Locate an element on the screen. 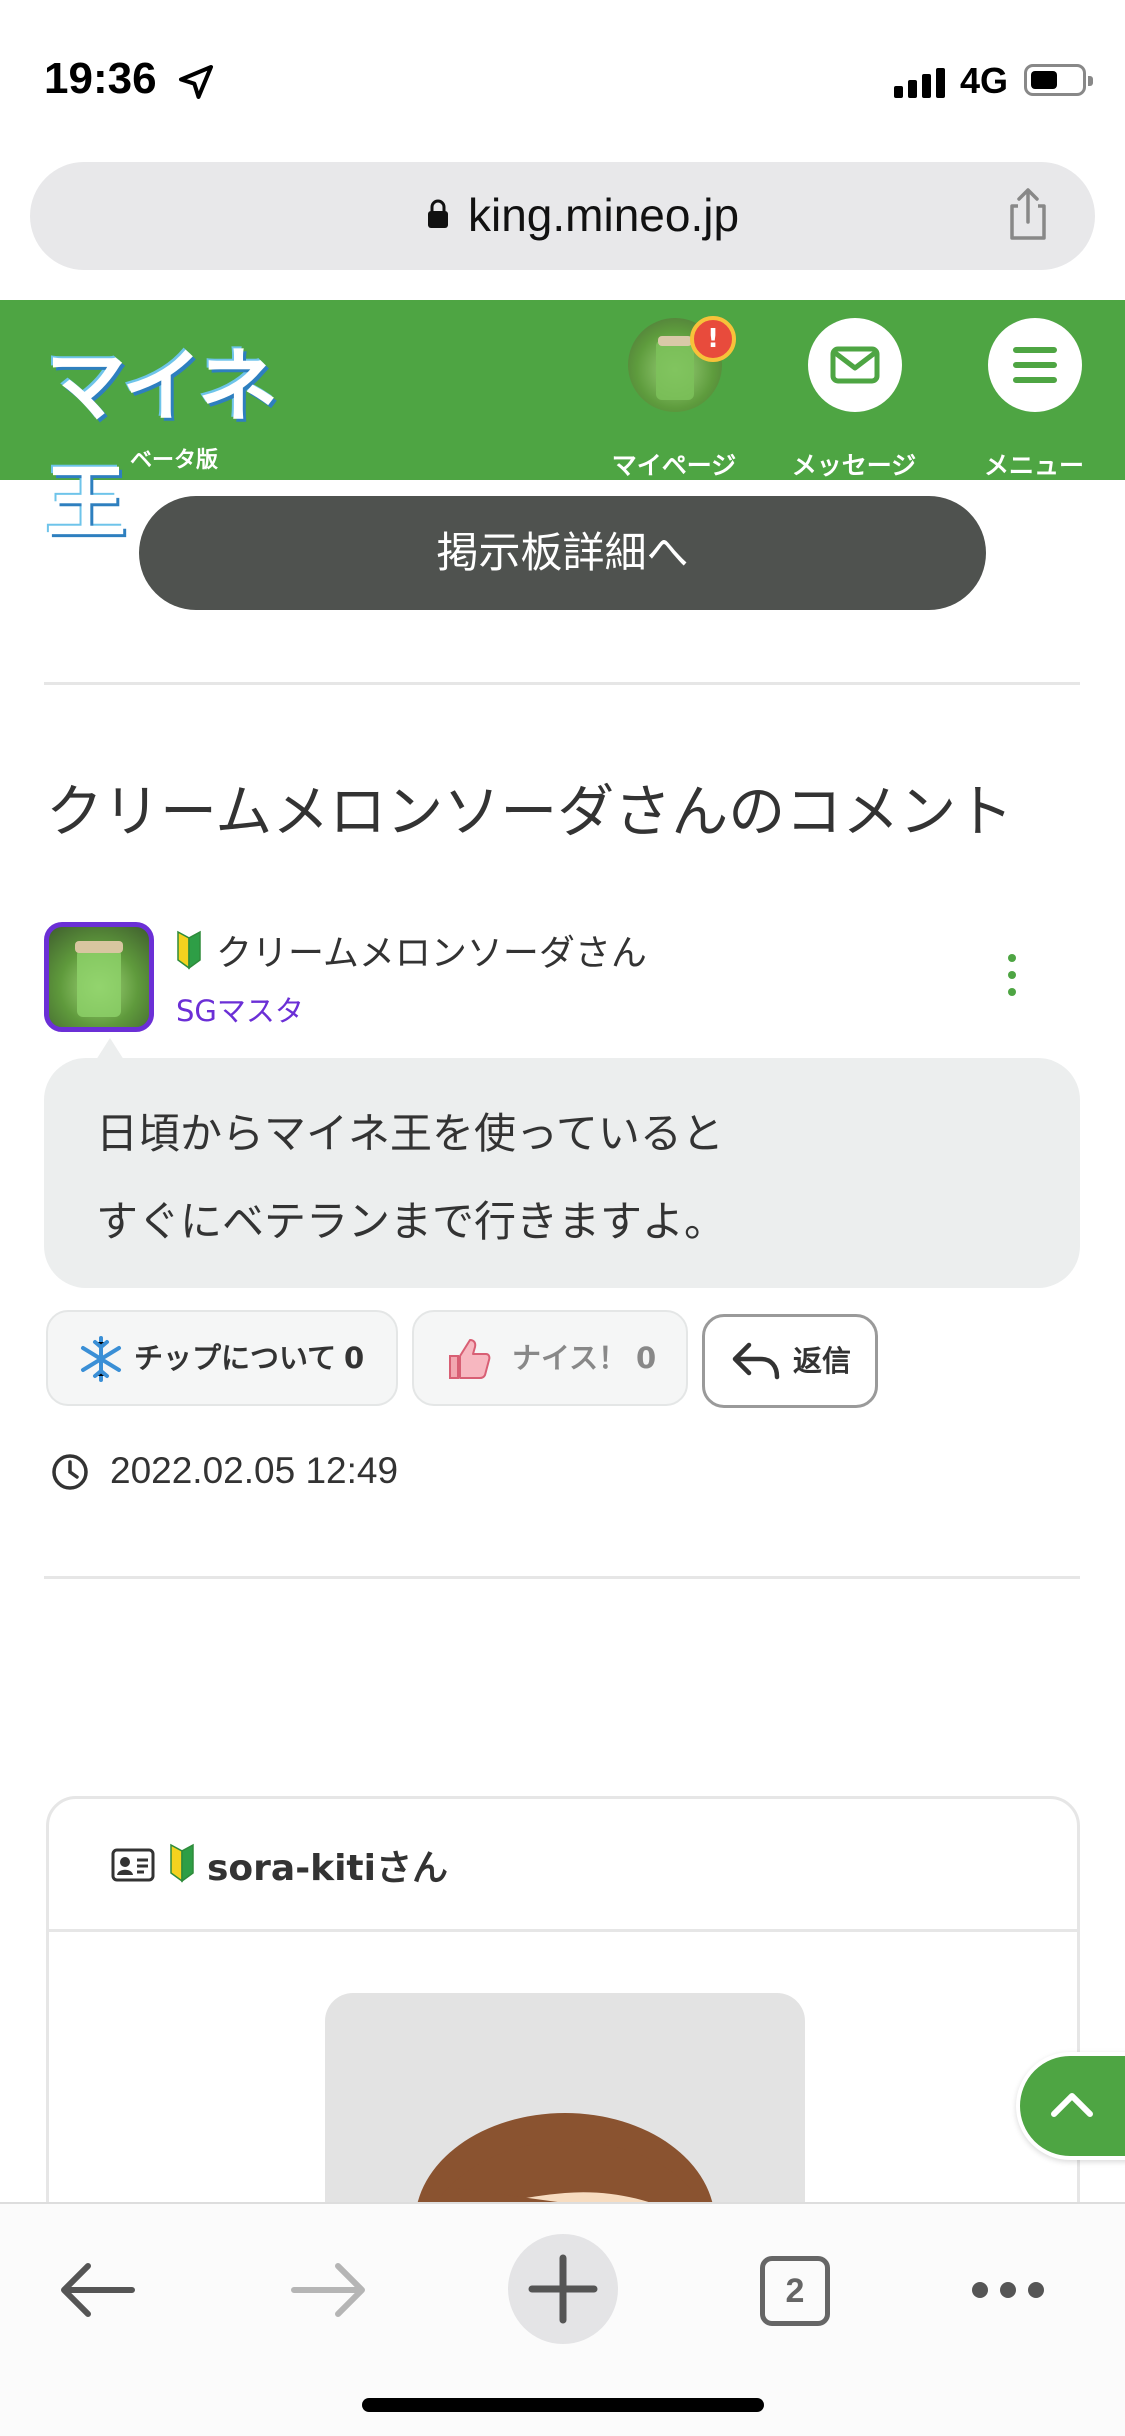 The image size is (1125, 2436). home-indicator is located at coordinates (563, 2405).